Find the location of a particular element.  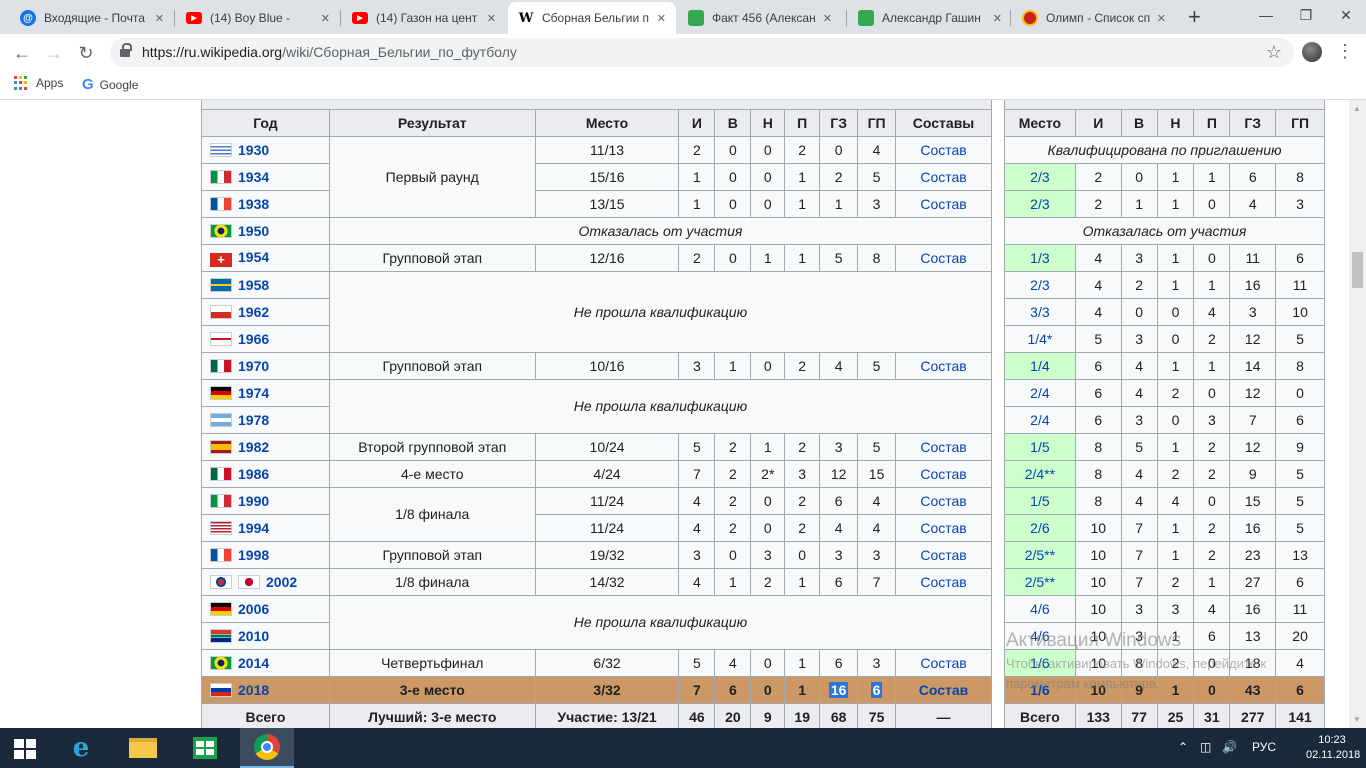

year-link: 1982 is located at coordinates (253, 447).